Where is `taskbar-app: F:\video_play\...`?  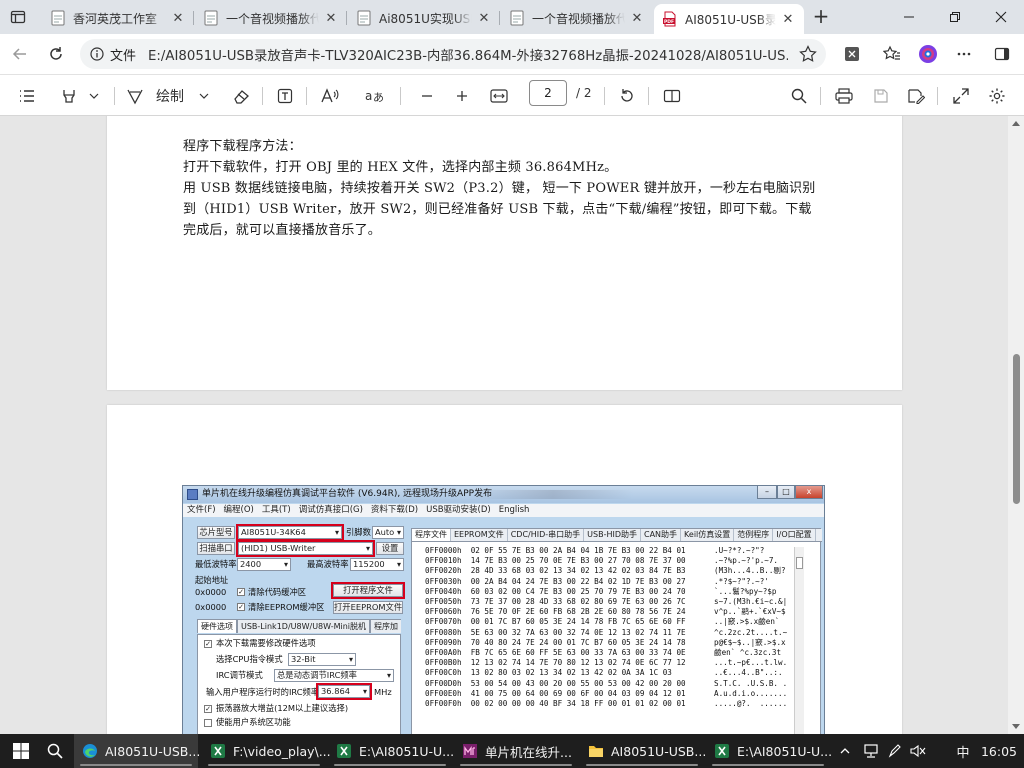
taskbar-app: F:\video_play\... is located at coordinates (266, 751).